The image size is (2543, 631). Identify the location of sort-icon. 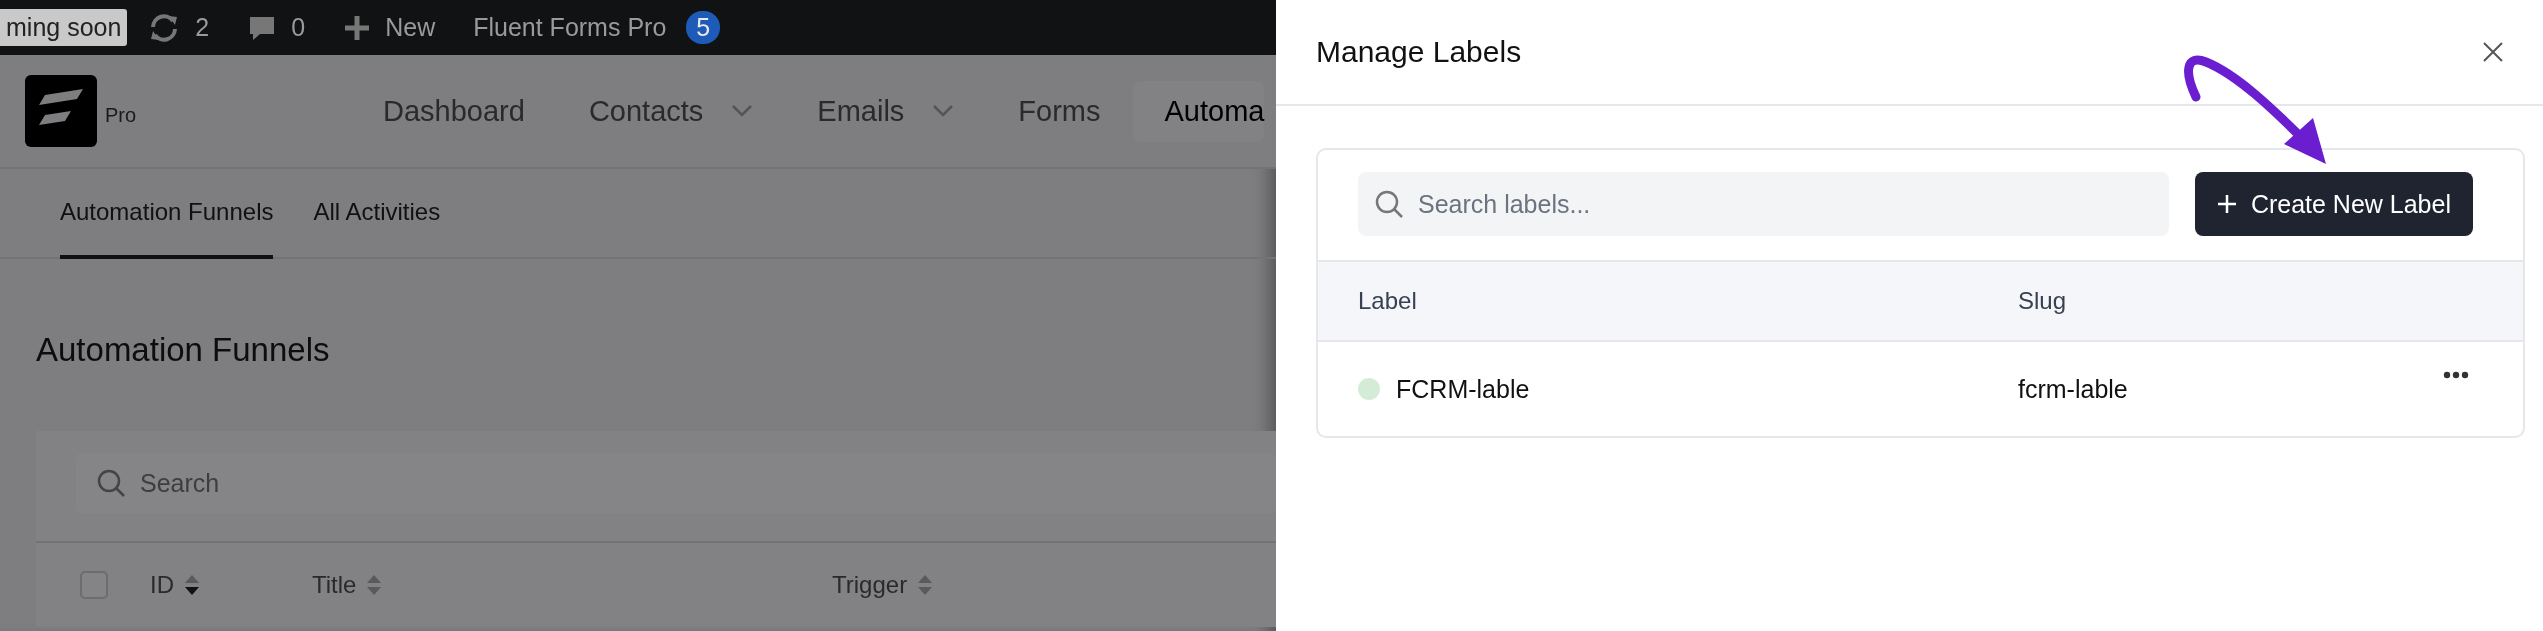
(192, 585).